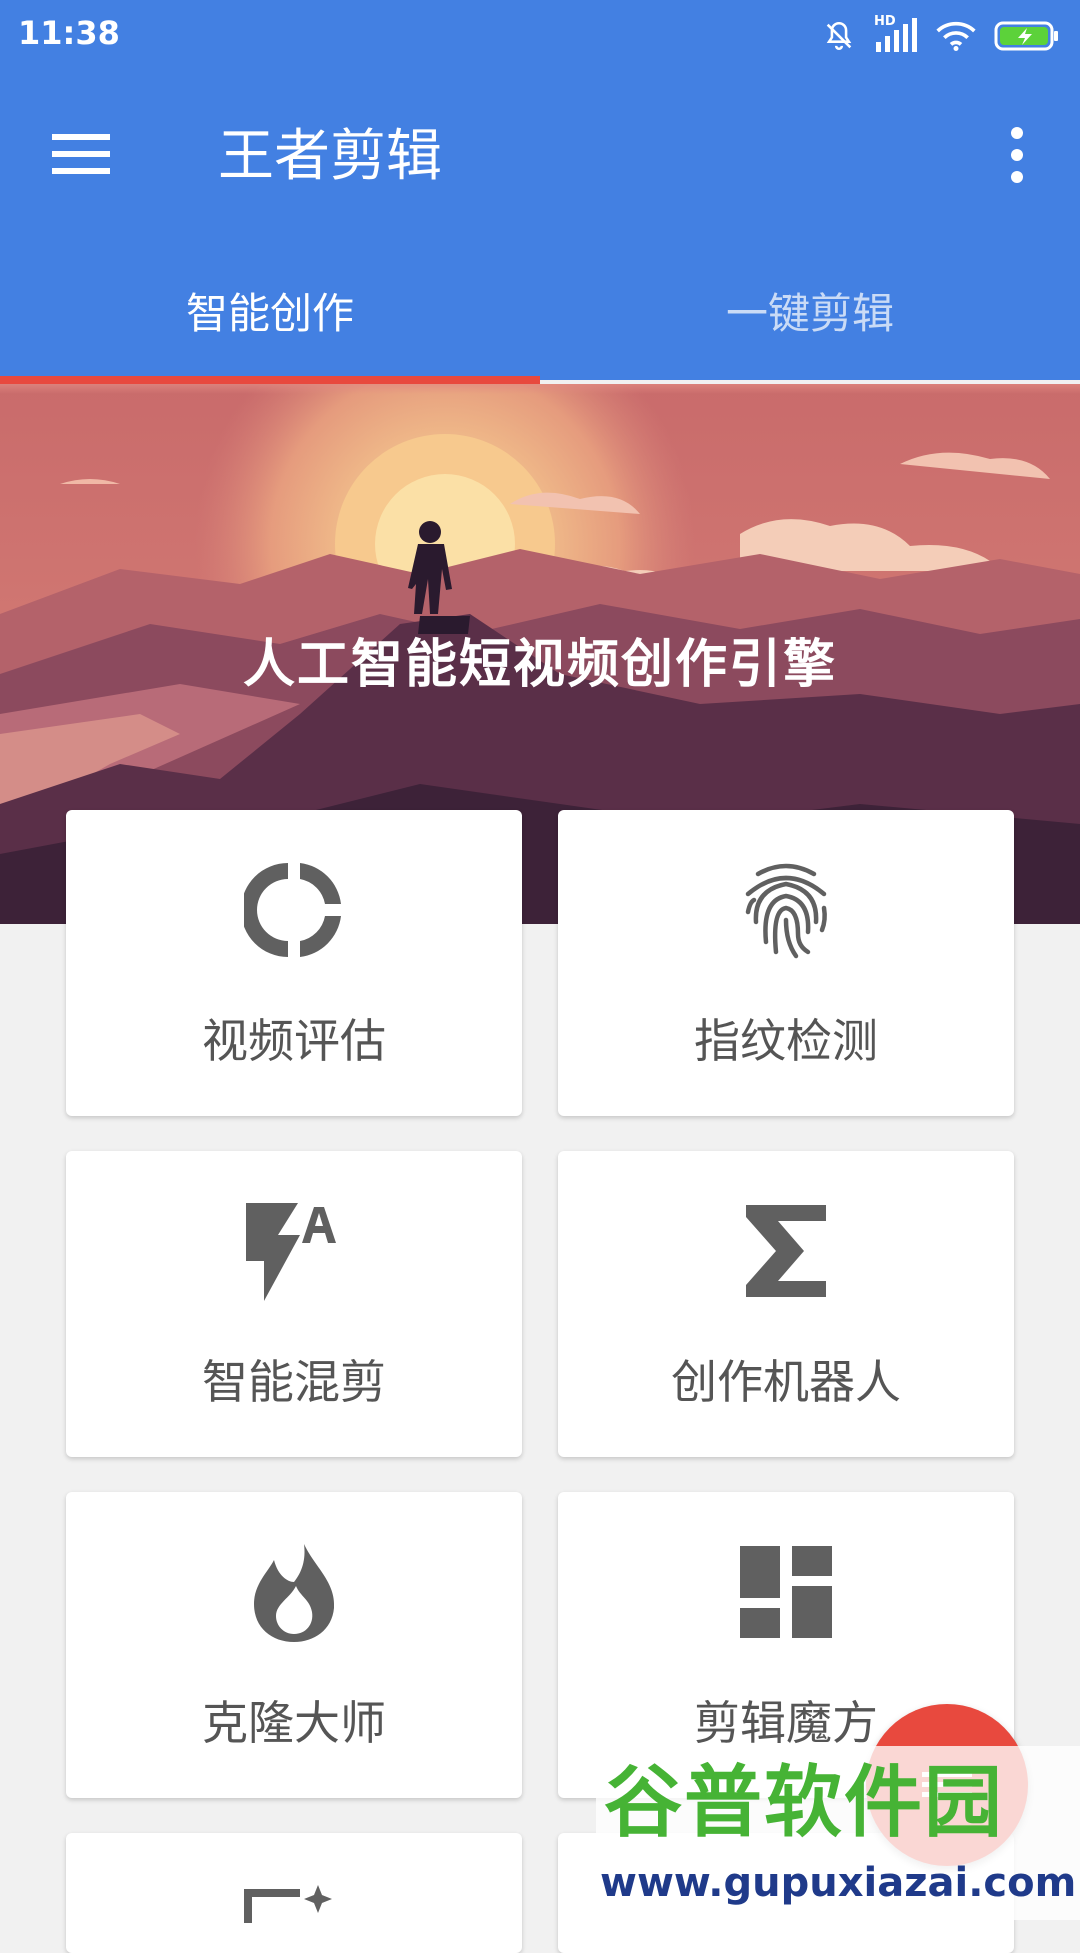 The width and height of the screenshot is (1080, 1953). I want to click on card-fingerprint-detection: 指纹检测, so click(786, 963).